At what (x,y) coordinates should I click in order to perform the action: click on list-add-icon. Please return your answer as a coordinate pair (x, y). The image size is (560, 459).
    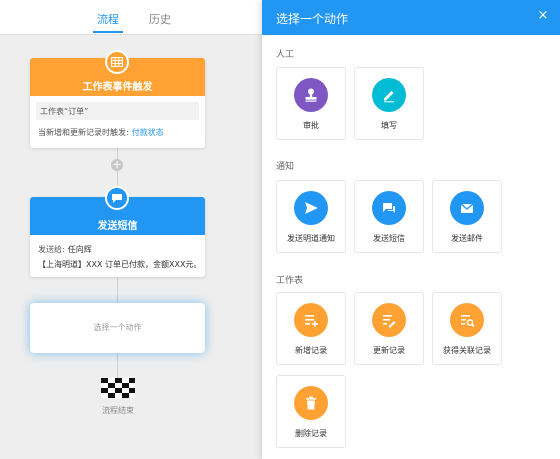
    Looking at the image, I should click on (311, 320).